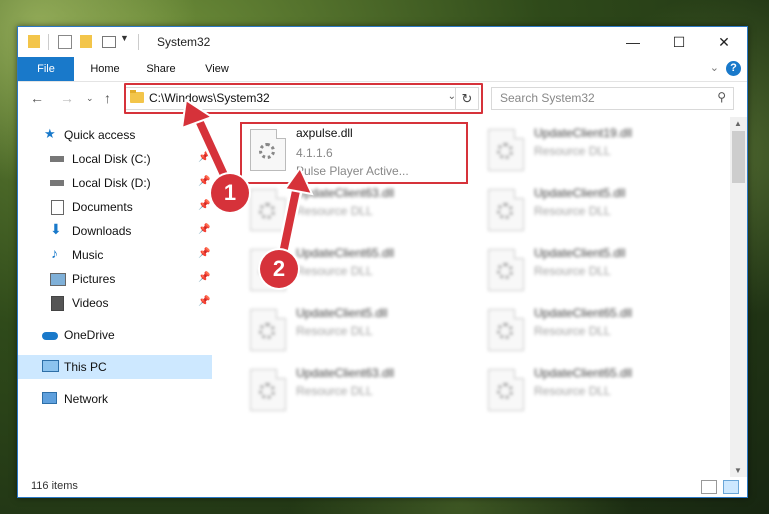 The height and width of the screenshot is (514, 769). Describe the element at coordinates (230, 193) in the screenshot. I see `step-1-badge: 1` at that location.